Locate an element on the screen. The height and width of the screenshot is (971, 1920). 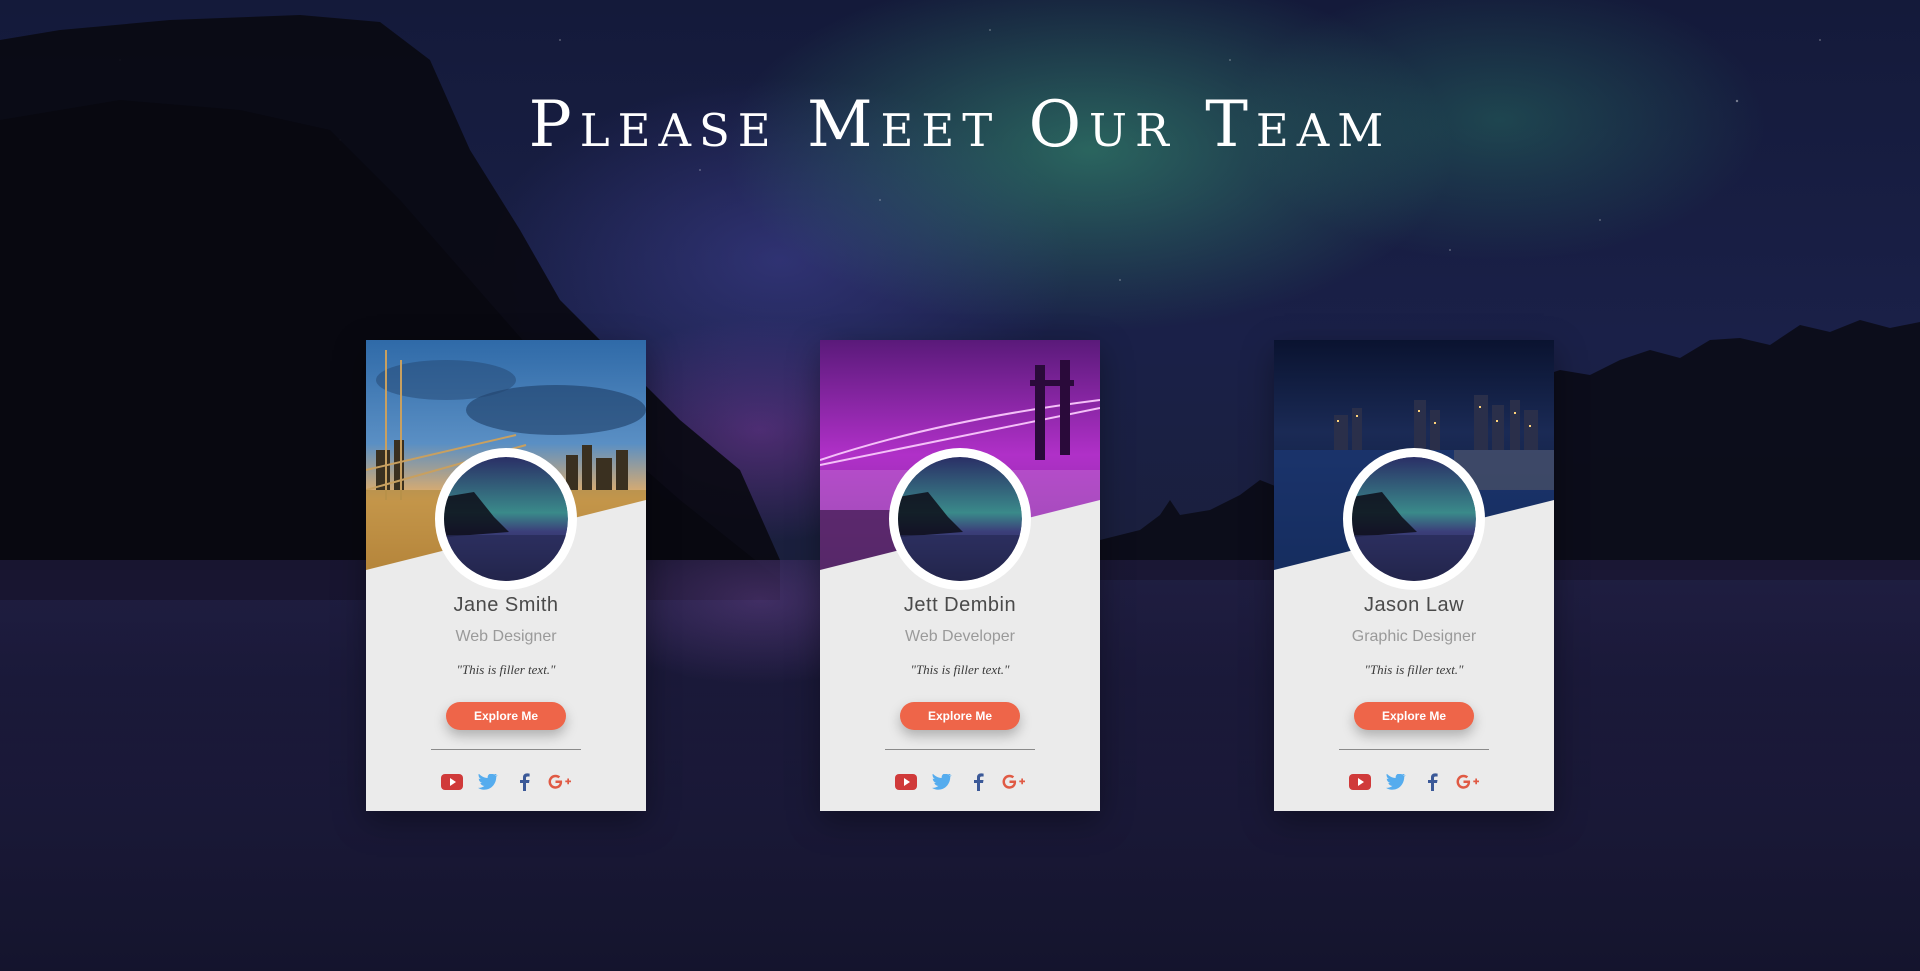
member-role: Web Developer is located at coordinates (960, 636).